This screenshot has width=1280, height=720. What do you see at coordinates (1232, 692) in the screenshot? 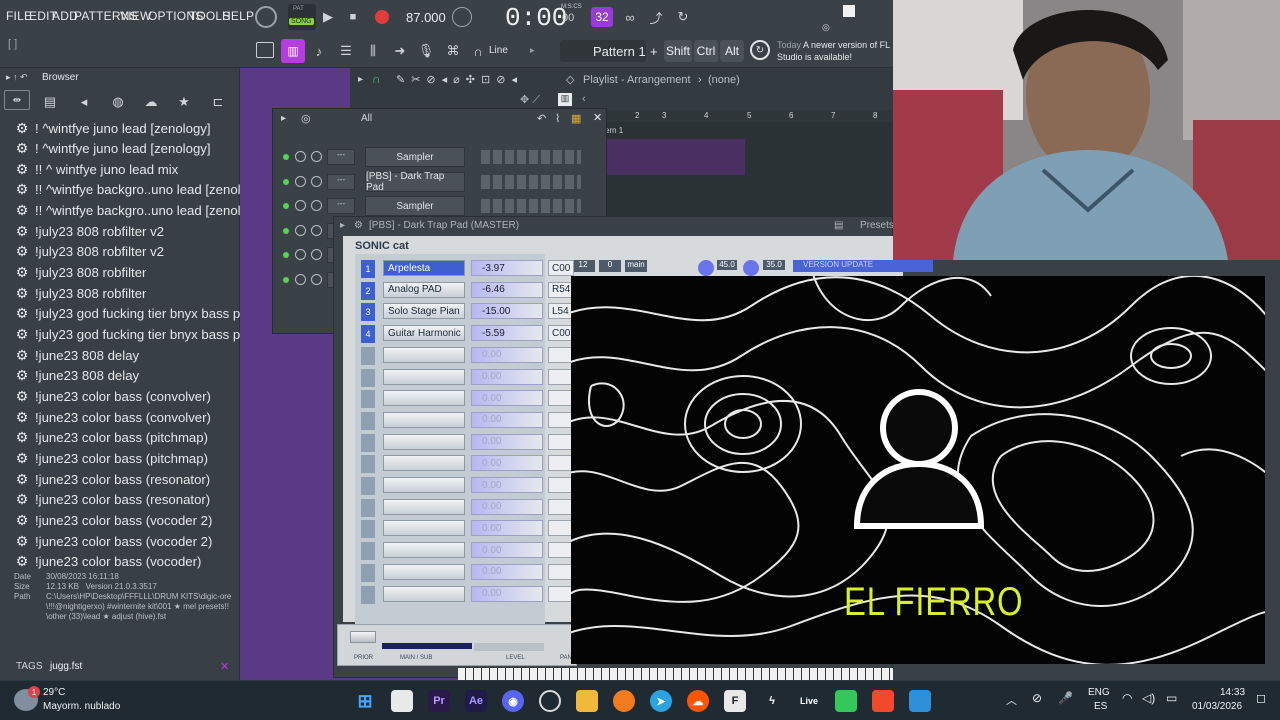
I see `clock-time: 14:33` at bounding box center [1232, 692].